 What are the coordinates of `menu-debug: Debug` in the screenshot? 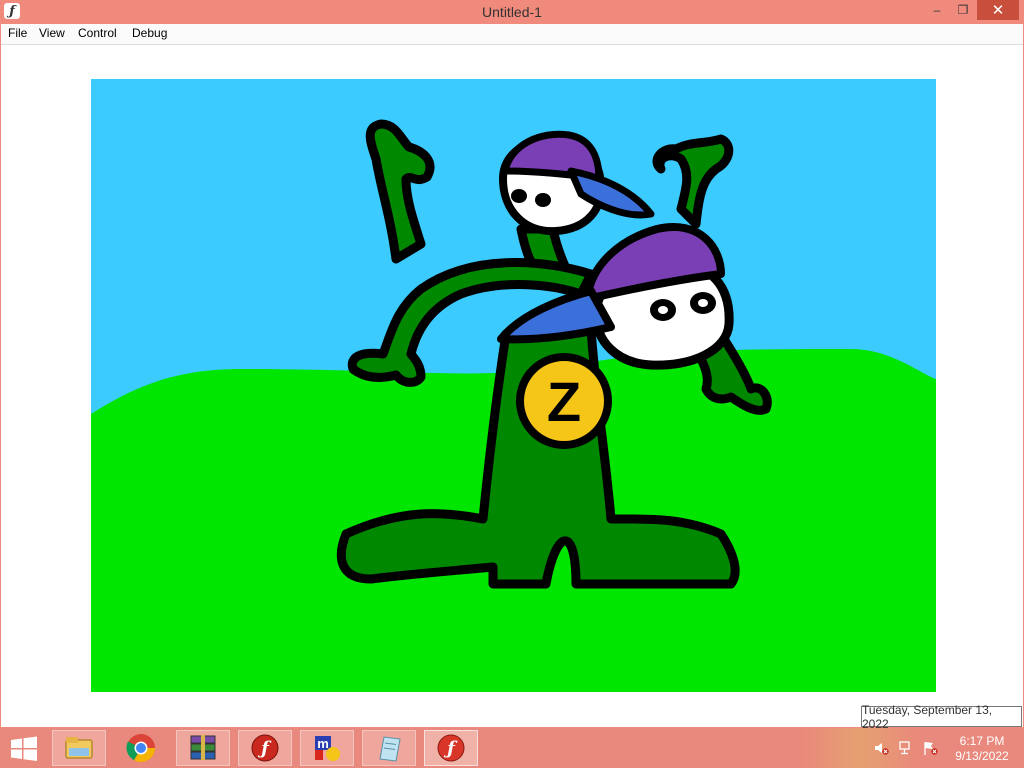 It's located at (149, 33).